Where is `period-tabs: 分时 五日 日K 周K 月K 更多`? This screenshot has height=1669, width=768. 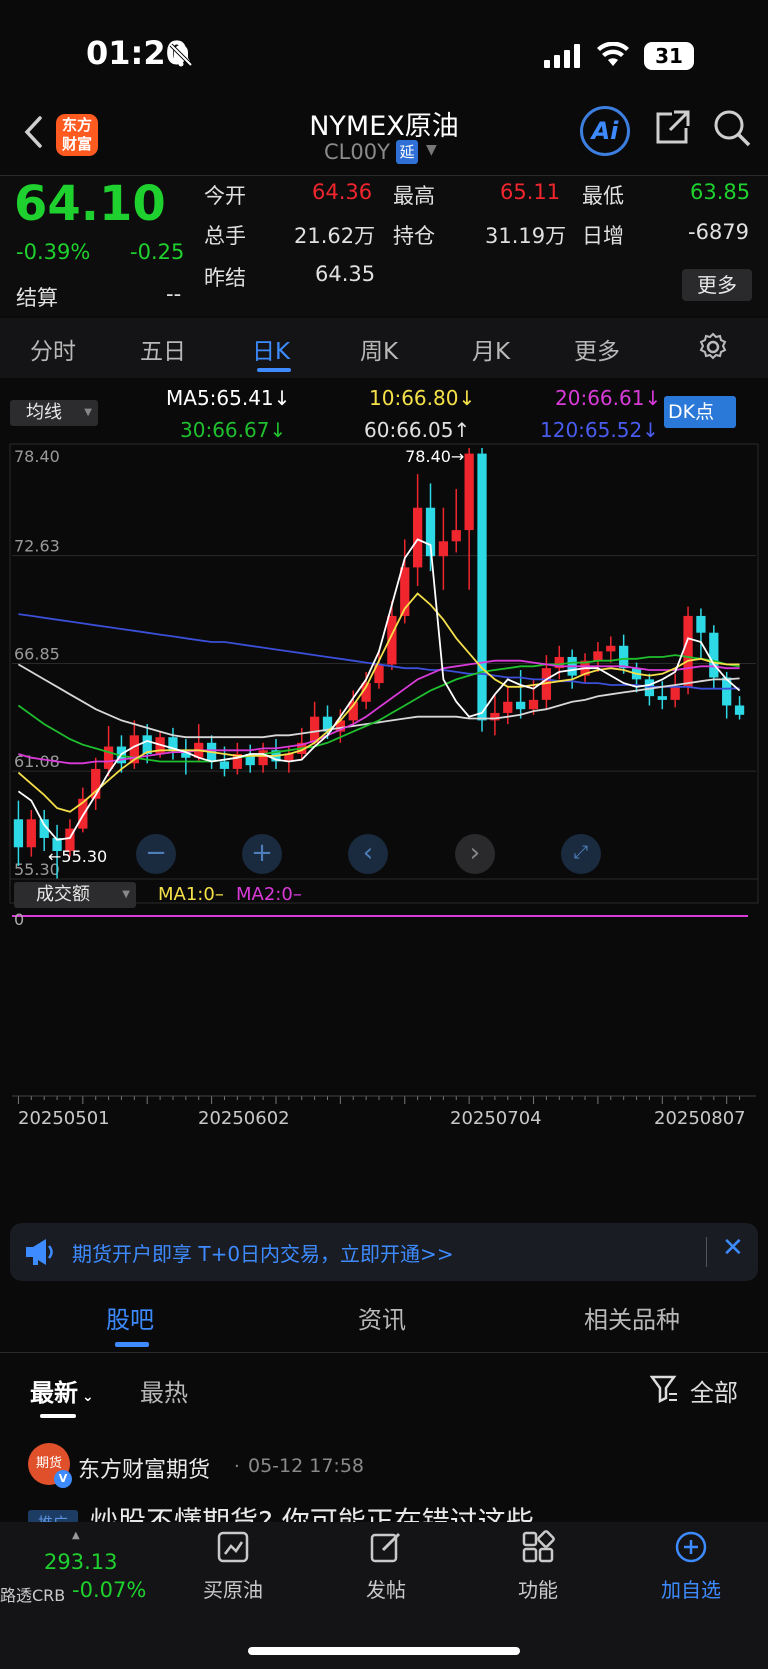
period-tabs: 分时 五日 日K 周K 月K 更多 is located at coordinates (384, 348).